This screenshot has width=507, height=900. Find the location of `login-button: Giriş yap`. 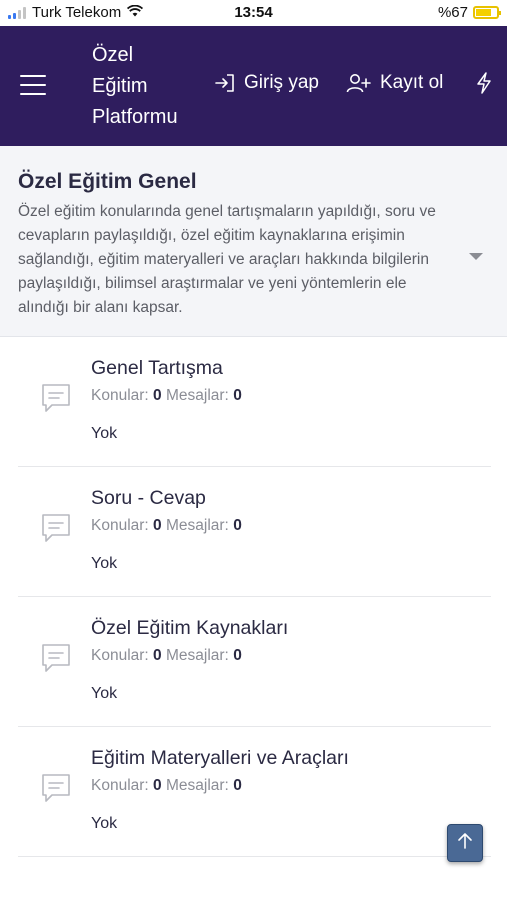

login-button: Giriş yap is located at coordinates (266, 83).